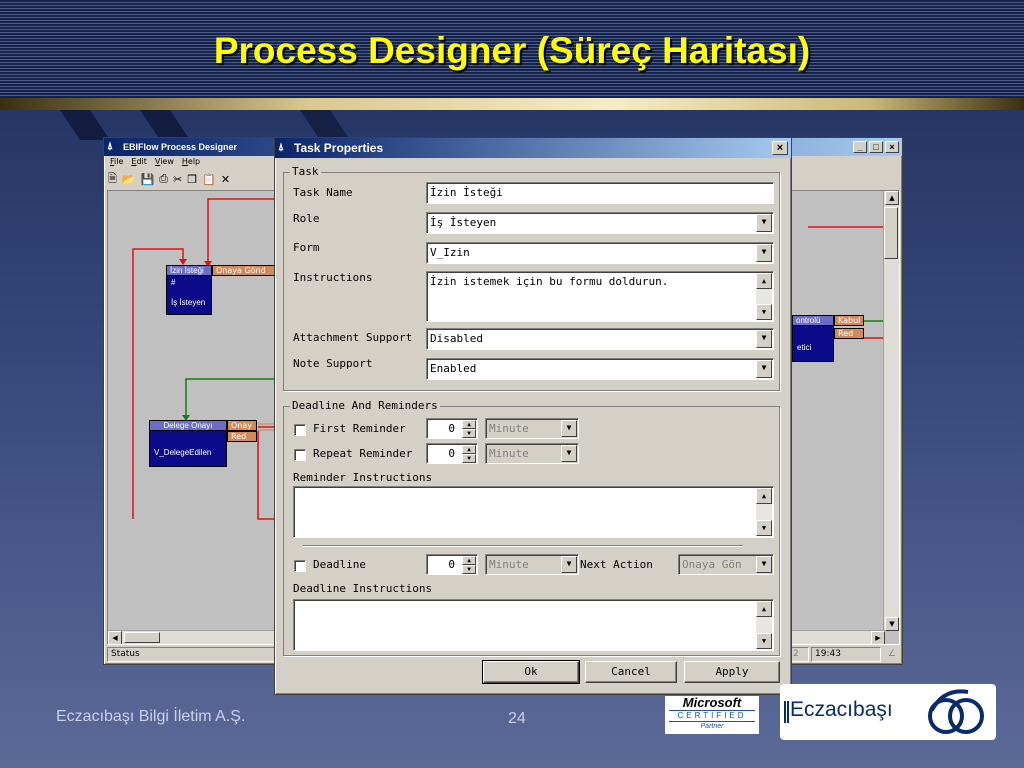 This screenshot has height=768, width=1024. What do you see at coordinates (188, 425) in the screenshot?
I see `node-delege-title: Delege Onayı` at bounding box center [188, 425].